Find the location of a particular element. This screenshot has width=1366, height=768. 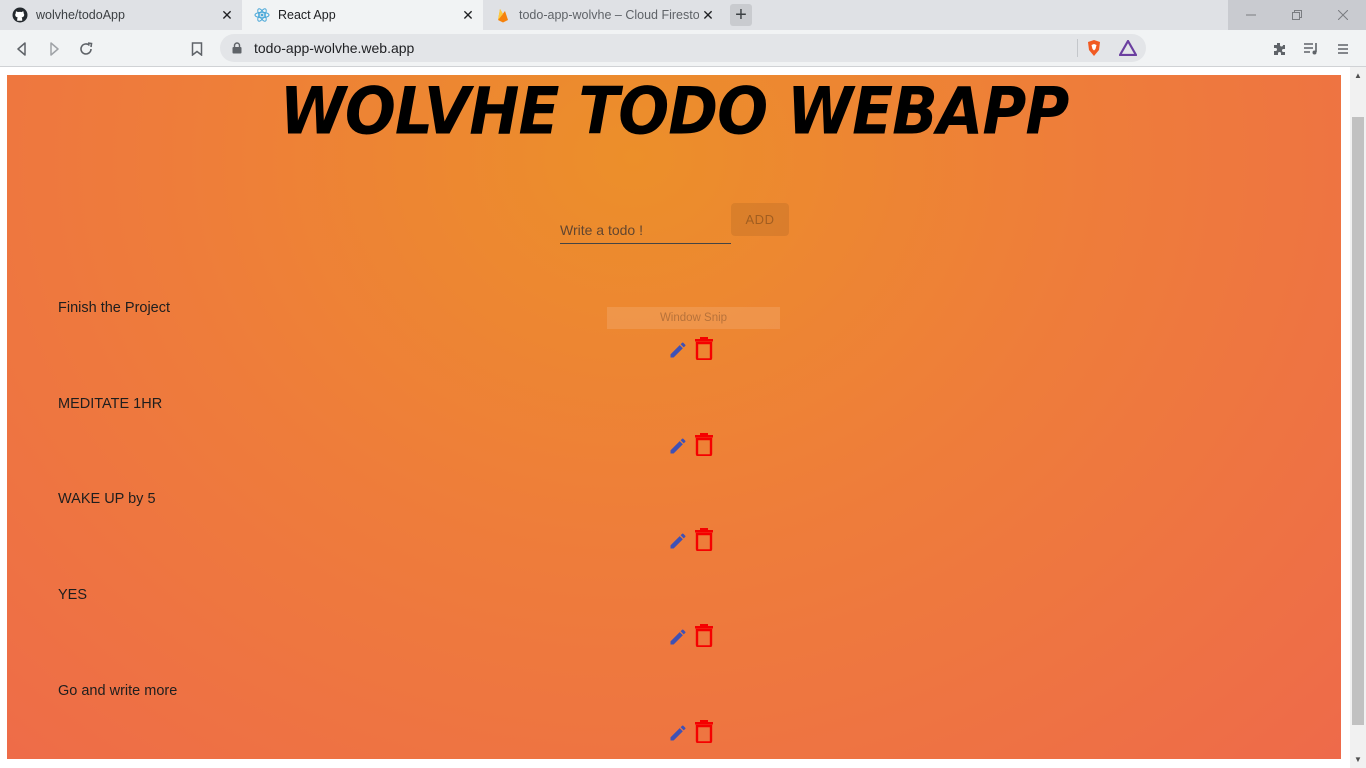

browser-toolbar: todo-app-wolvhe.web.app is located at coordinates (683, 48).